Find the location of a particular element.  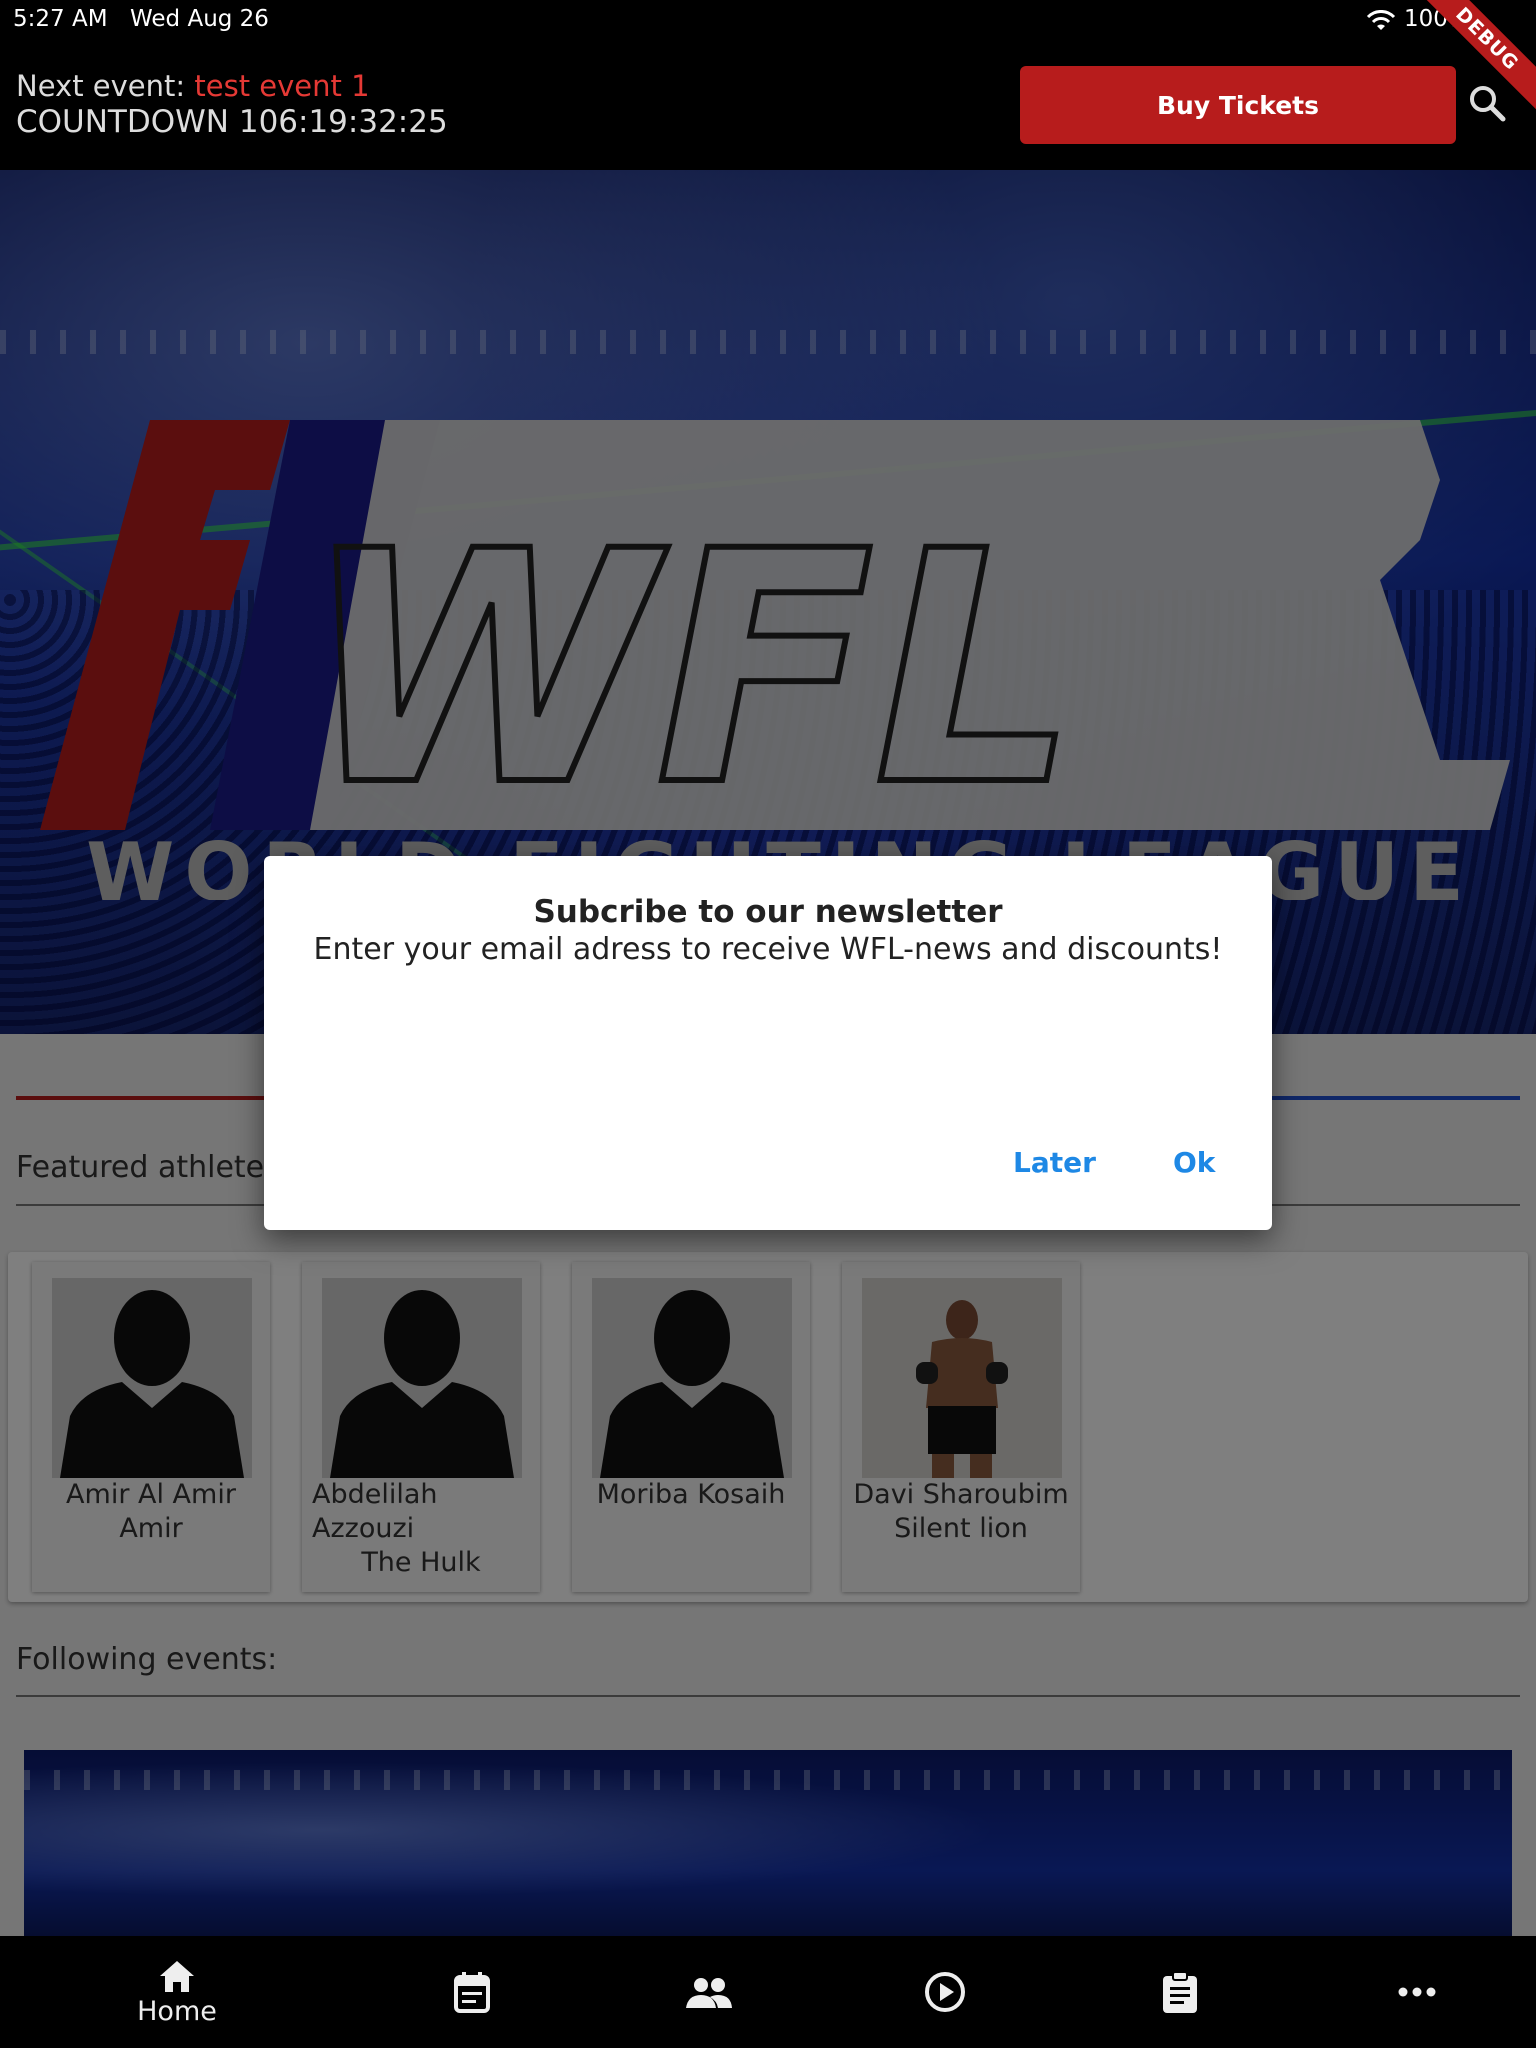

bottom-navigation: Home is located at coordinates (768, 1992).